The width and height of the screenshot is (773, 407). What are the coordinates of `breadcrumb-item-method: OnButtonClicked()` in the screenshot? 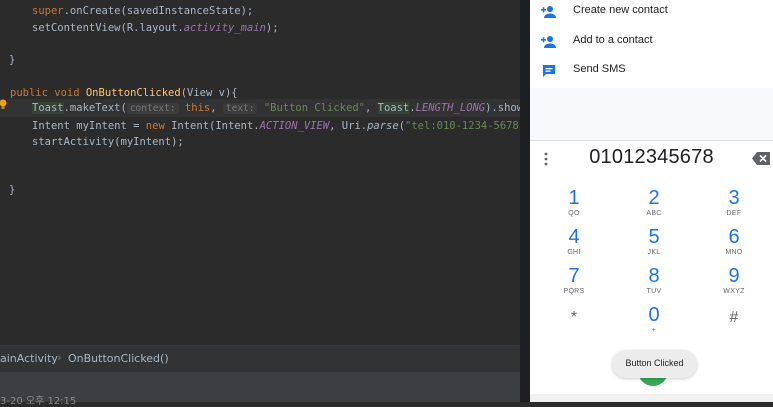 It's located at (118, 358).